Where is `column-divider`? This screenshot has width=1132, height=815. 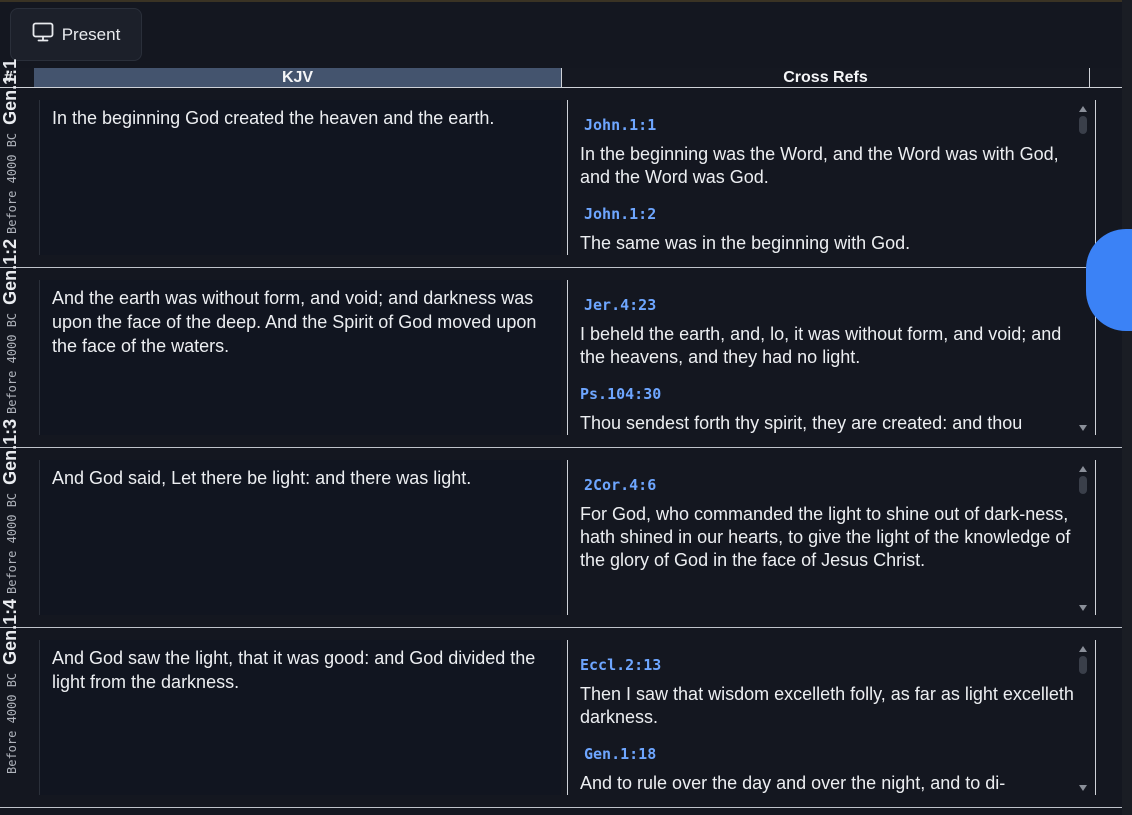 column-divider is located at coordinates (1089, 77).